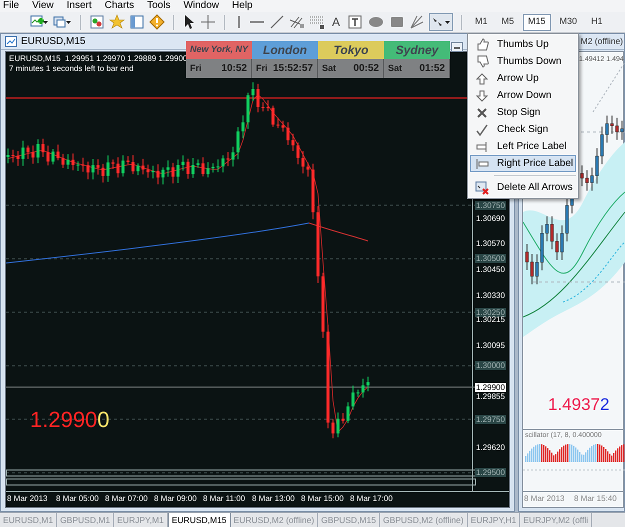  I want to click on menu-item: View, so click(43, 6).